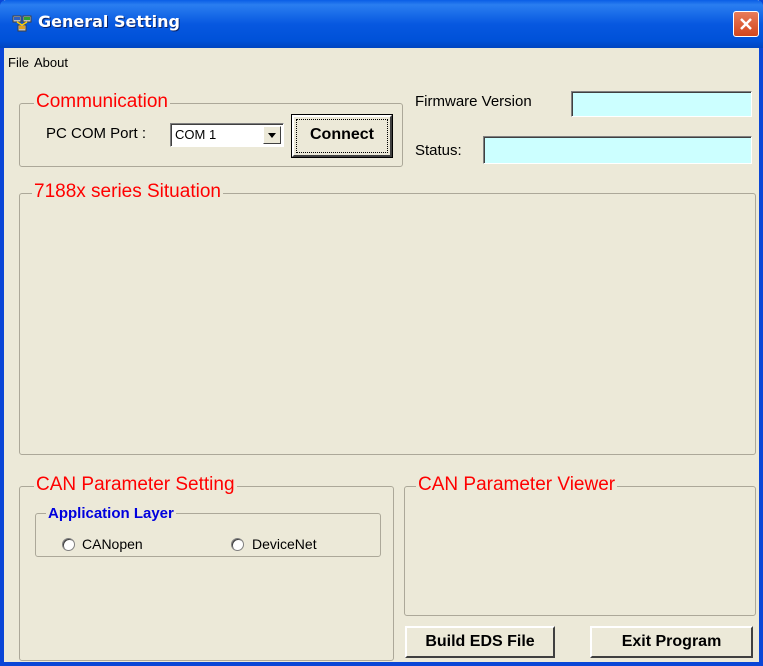  I want to click on exit-program-label: Exit Program, so click(671, 641).